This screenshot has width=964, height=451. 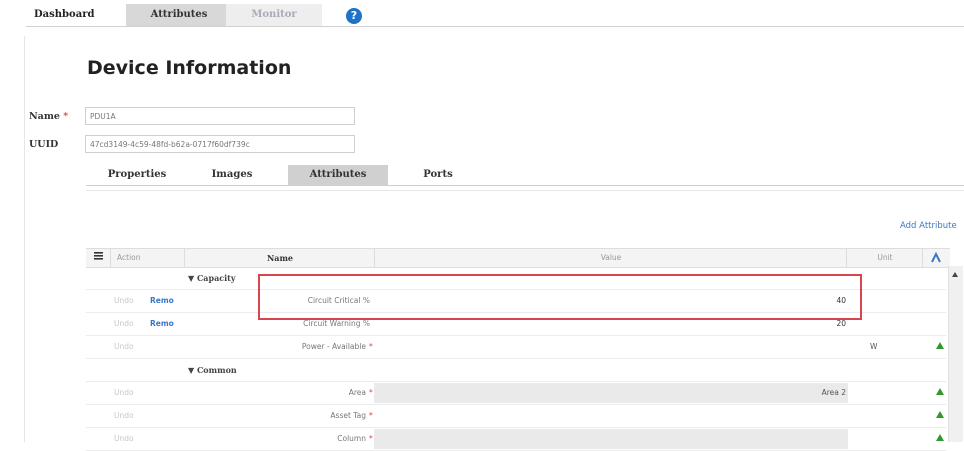 I want to click on tab-images: Images, so click(x=232, y=175).